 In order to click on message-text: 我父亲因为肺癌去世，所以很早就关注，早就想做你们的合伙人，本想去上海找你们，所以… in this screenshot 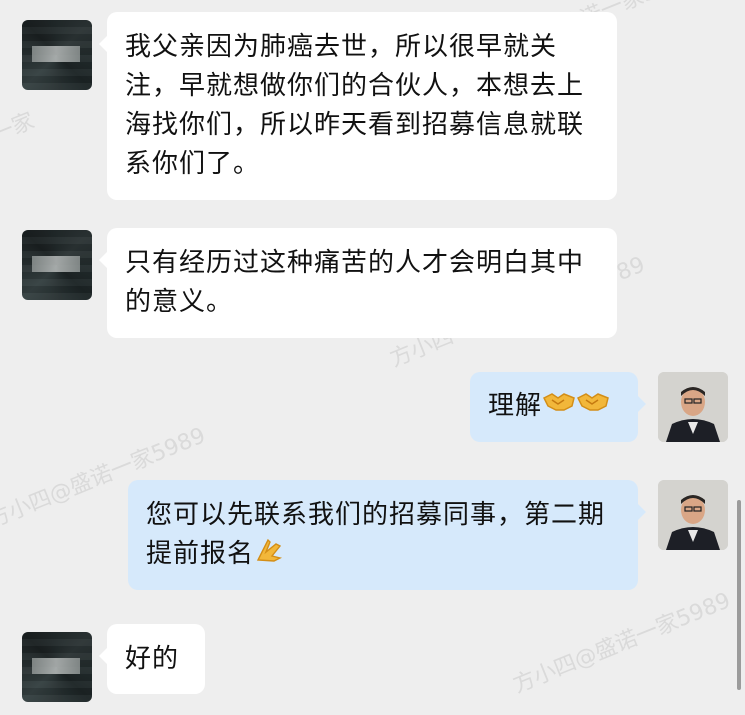, I will do `click(355, 105)`.